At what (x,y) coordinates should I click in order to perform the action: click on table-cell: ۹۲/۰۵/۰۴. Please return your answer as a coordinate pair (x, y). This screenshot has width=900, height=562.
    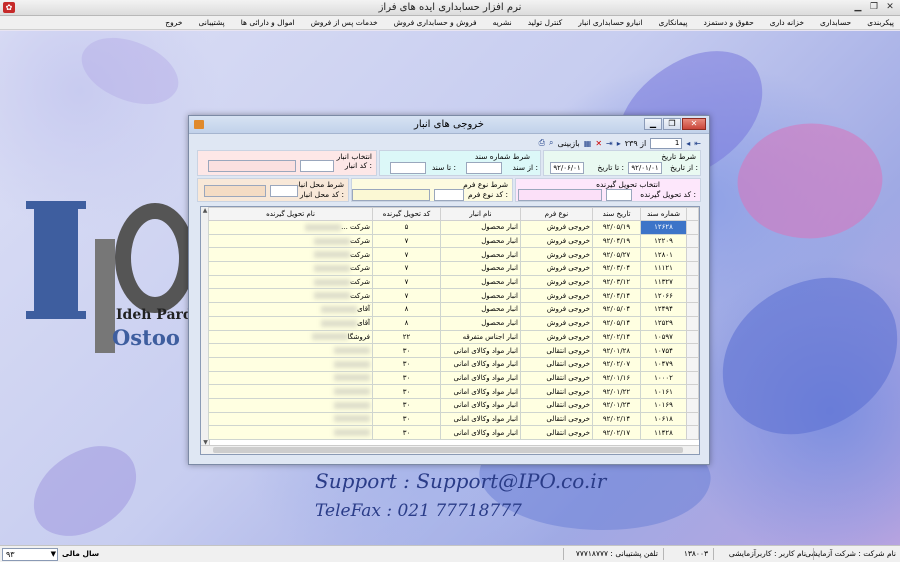
    Looking at the image, I should click on (616, 309).